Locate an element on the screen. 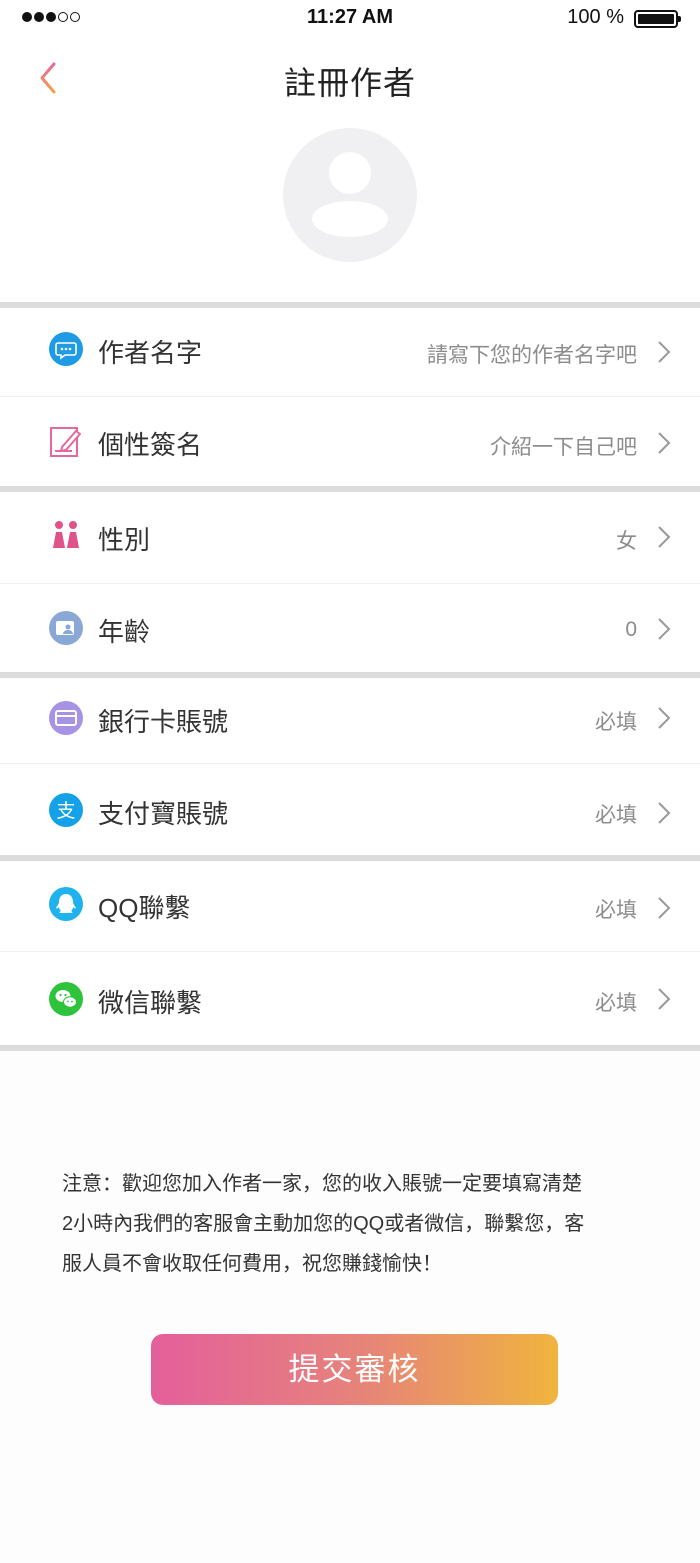 The width and height of the screenshot is (700, 1563). svg-text: 支 is located at coordinates (65, 811).